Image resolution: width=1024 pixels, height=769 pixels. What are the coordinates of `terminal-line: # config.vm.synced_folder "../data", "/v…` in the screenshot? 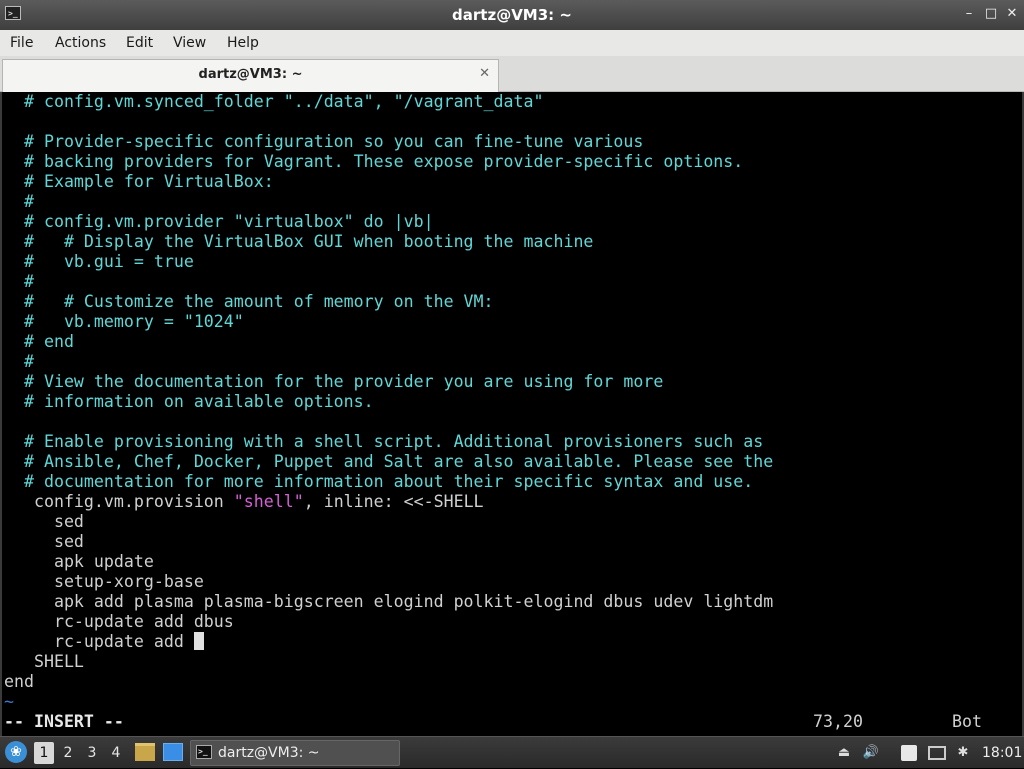 It's located at (274, 102).